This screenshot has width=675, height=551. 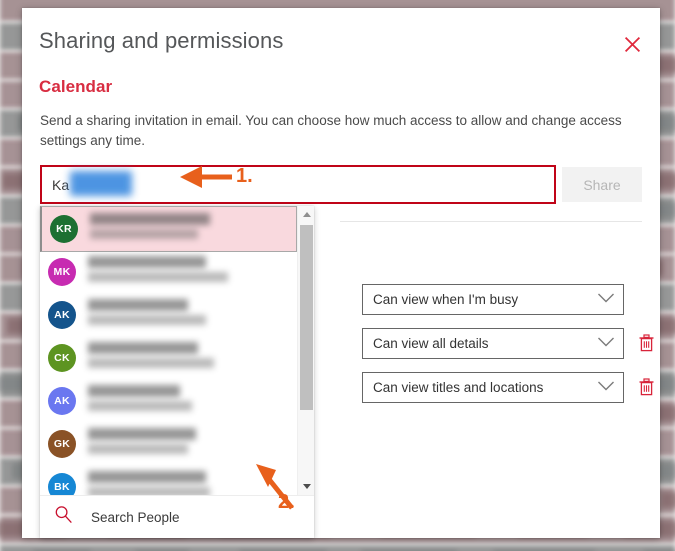 I want to click on list-item: KR, so click(x=168, y=229).